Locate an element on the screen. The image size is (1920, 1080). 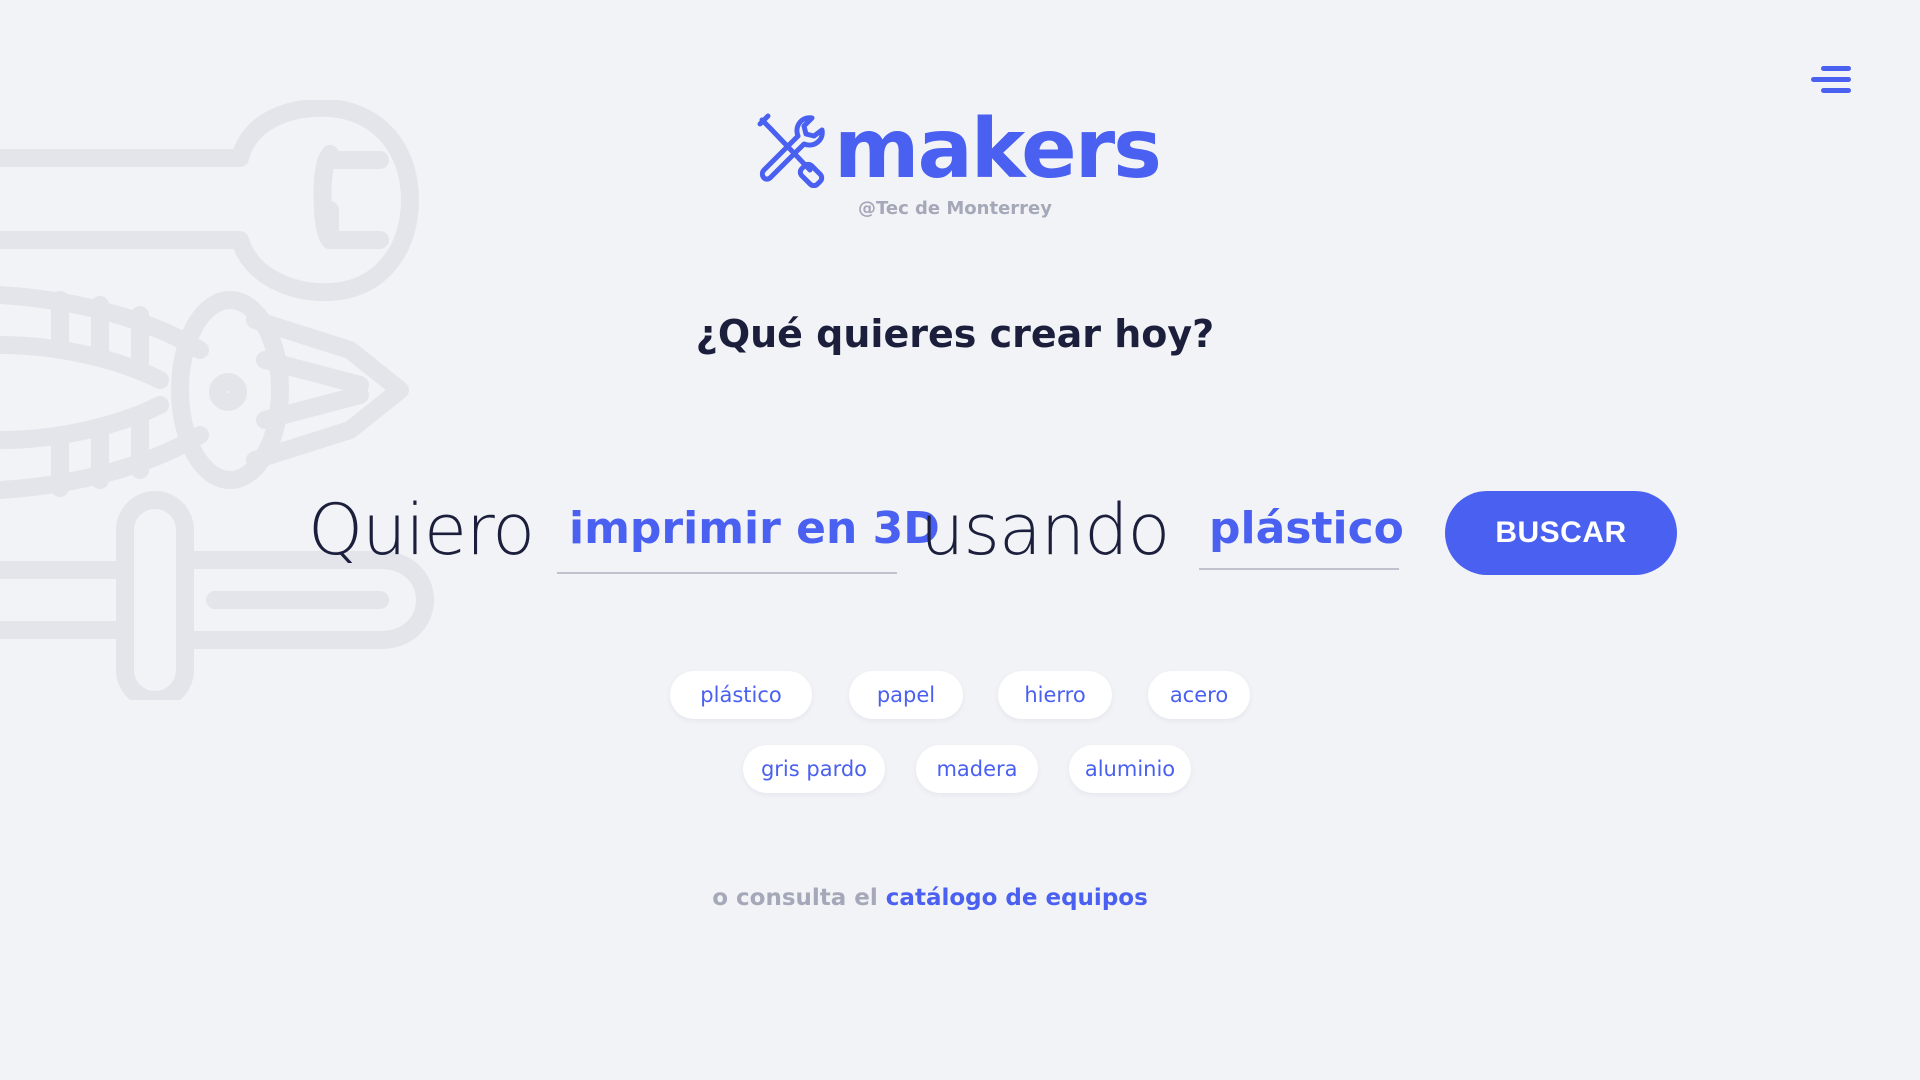
material-chip: acero is located at coordinates (1199, 695).